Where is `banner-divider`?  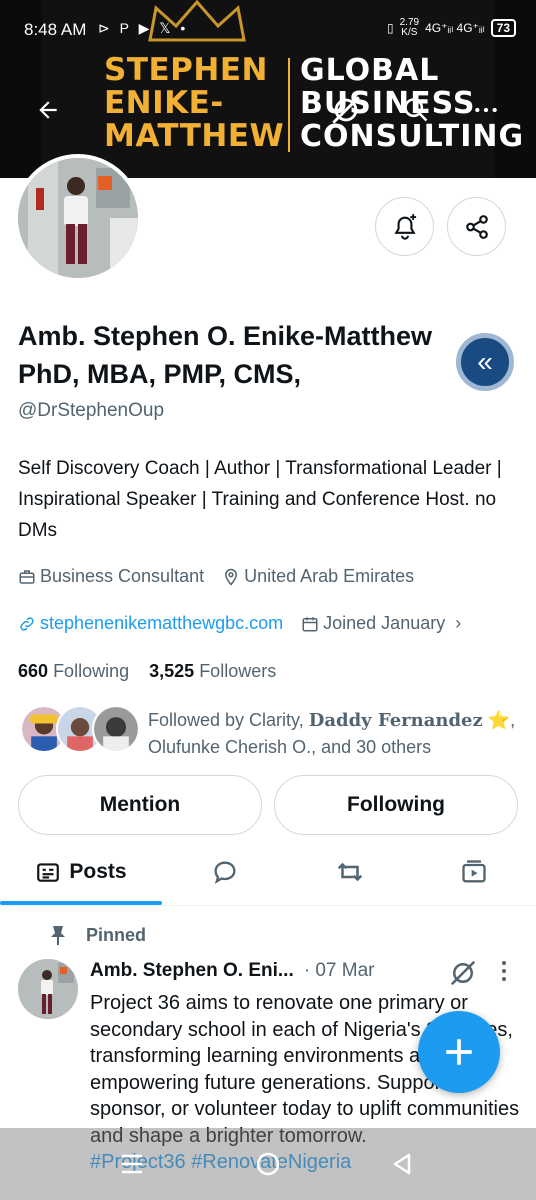 banner-divider is located at coordinates (289, 105).